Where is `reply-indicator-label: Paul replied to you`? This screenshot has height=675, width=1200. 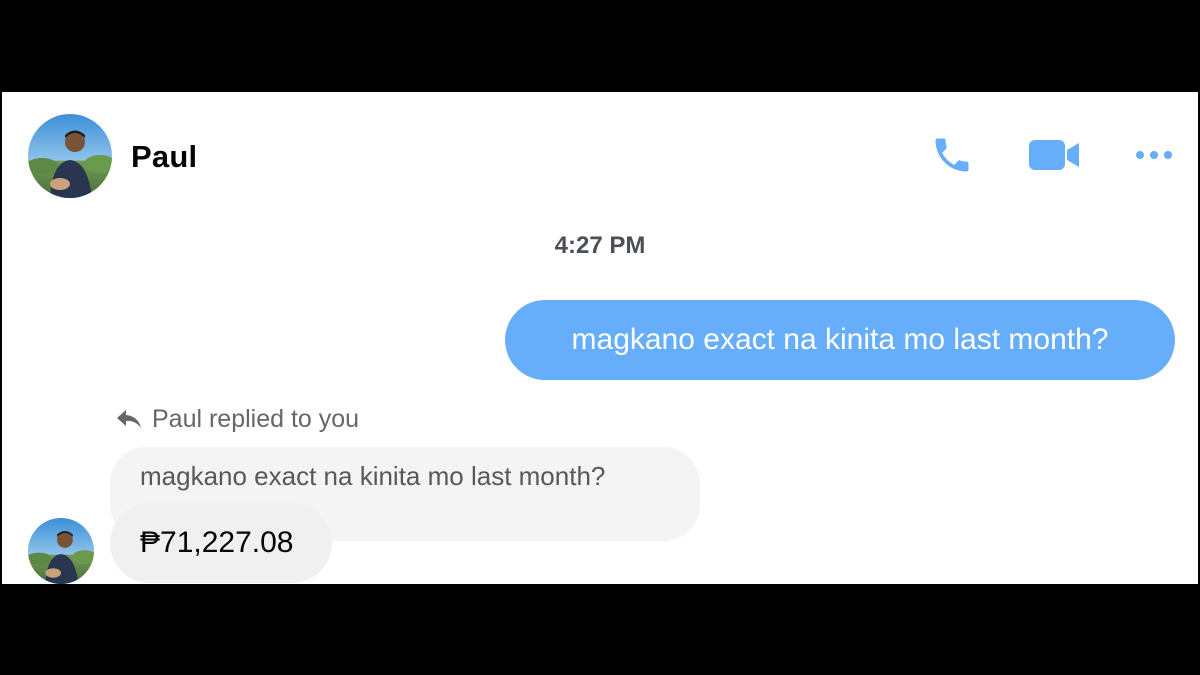
reply-indicator-label: Paul replied to you is located at coordinates (256, 418).